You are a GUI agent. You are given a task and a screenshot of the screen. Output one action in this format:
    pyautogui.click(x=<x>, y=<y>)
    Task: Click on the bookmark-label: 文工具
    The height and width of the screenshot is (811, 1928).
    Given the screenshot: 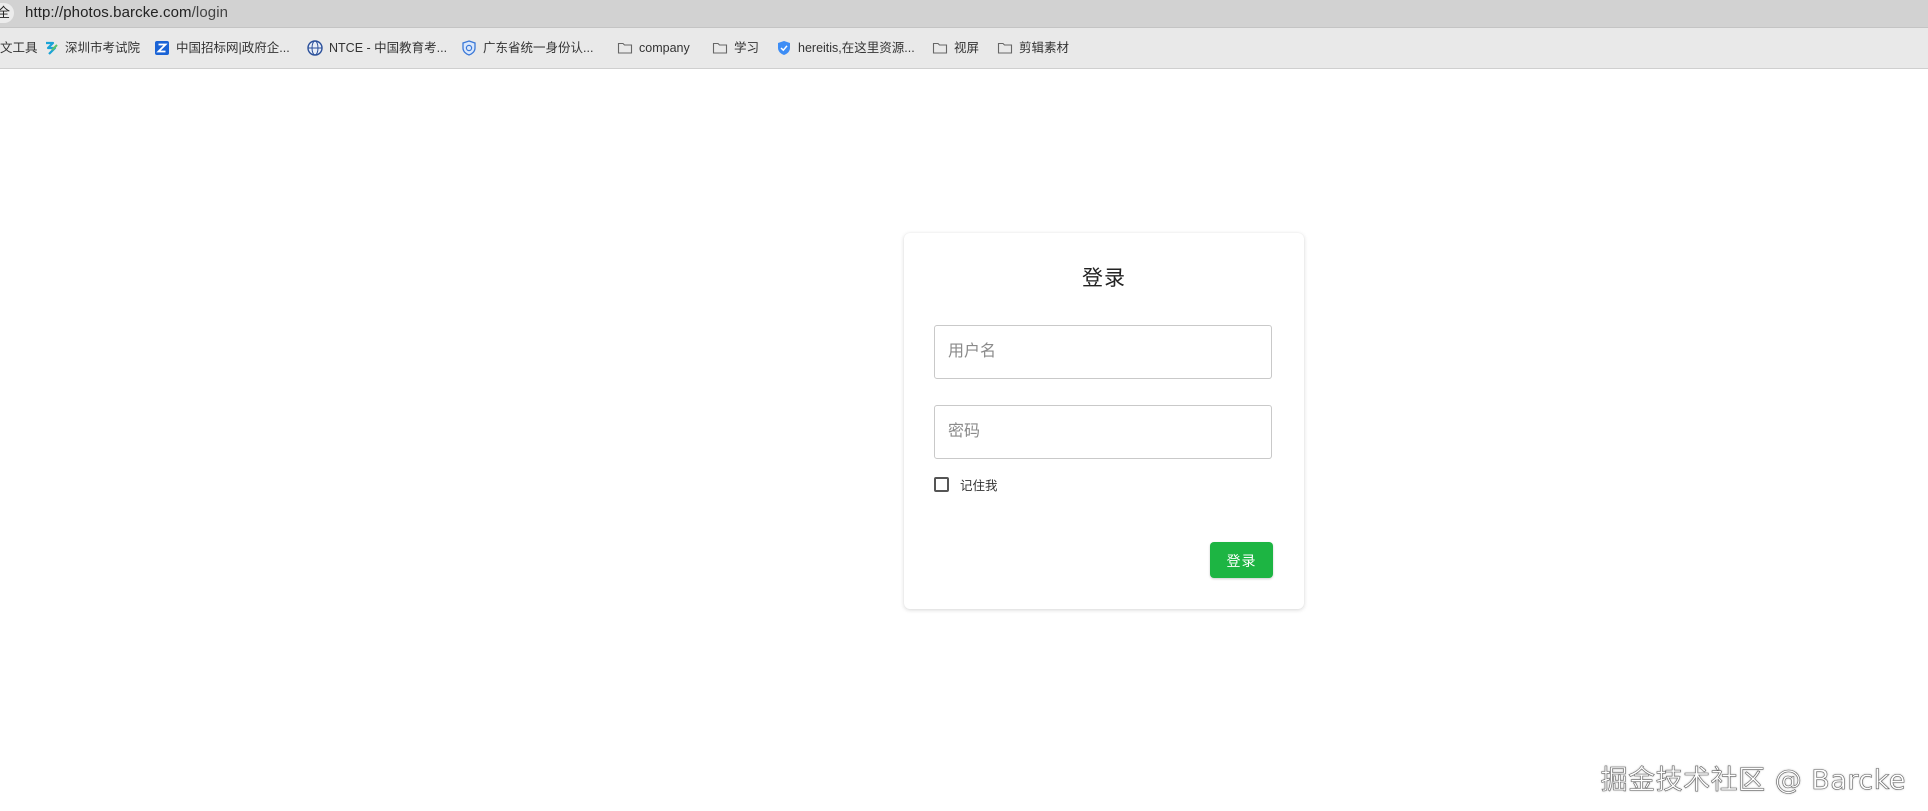 What is the action you would take?
    pyautogui.click(x=19, y=48)
    